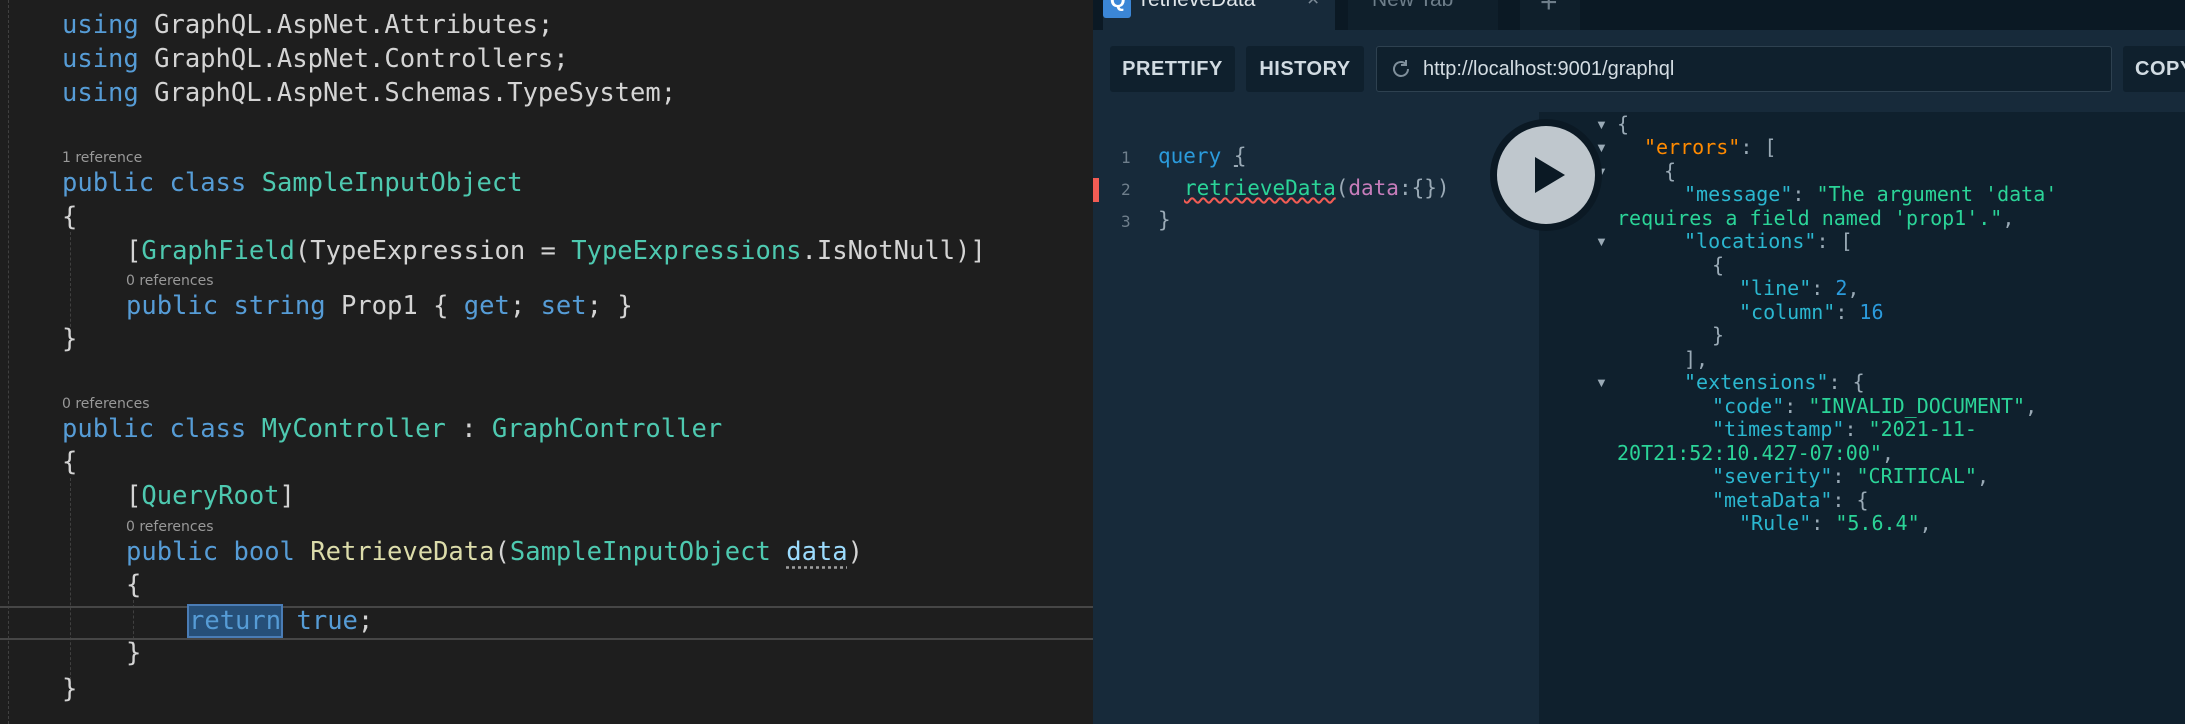  Describe the element at coordinates (208, 183) in the screenshot. I see `keyword: class` at that location.